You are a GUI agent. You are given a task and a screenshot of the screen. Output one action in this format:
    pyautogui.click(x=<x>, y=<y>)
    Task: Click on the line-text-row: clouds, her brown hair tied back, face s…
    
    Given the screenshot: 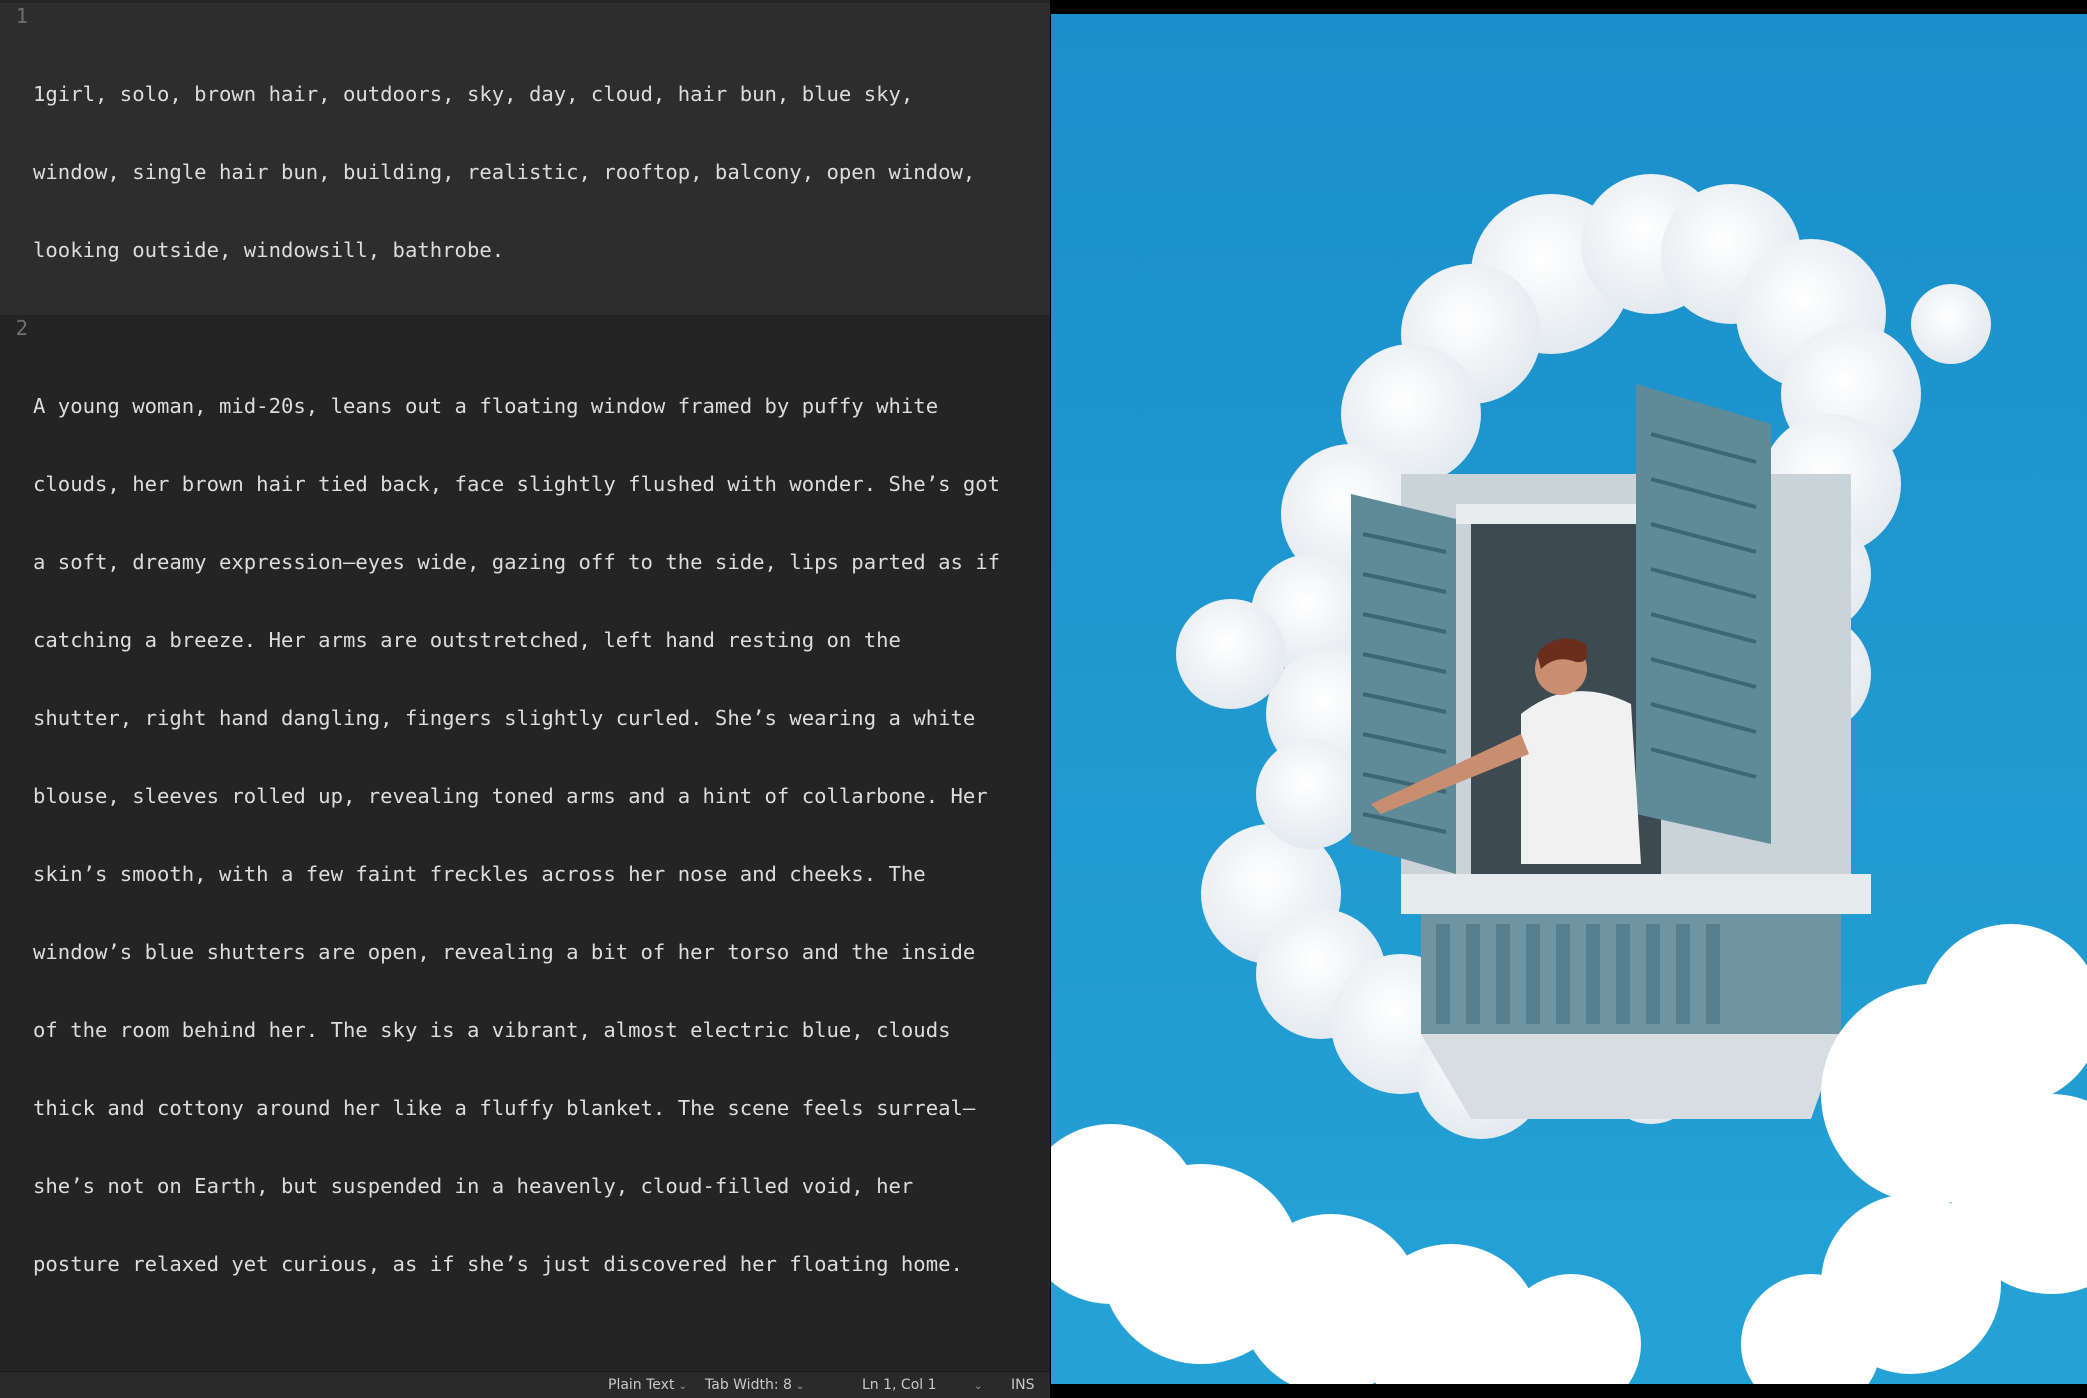 What is the action you would take?
    pyautogui.click(x=517, y=484)
    